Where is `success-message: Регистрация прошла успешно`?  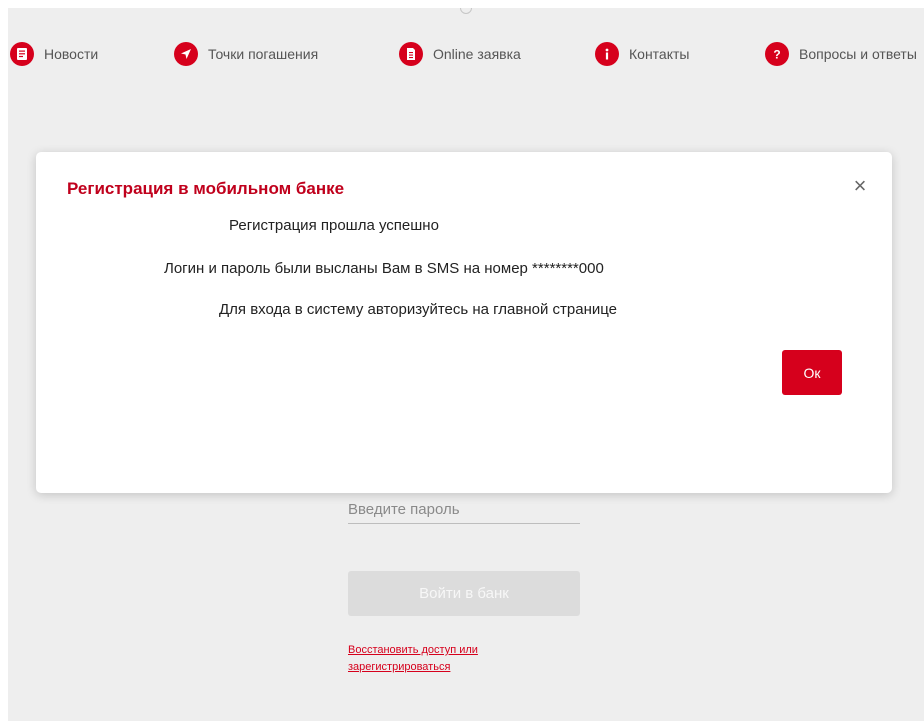
success-message: Регистрация прошла успешно is located at coordinates (334, 225).